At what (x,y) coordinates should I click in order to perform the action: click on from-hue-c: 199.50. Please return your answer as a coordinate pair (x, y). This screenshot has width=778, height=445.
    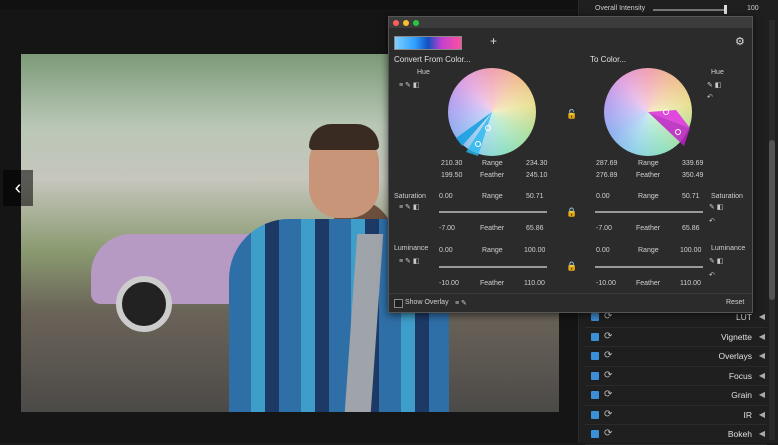
    Looking at the image, I should click on (452, 175).